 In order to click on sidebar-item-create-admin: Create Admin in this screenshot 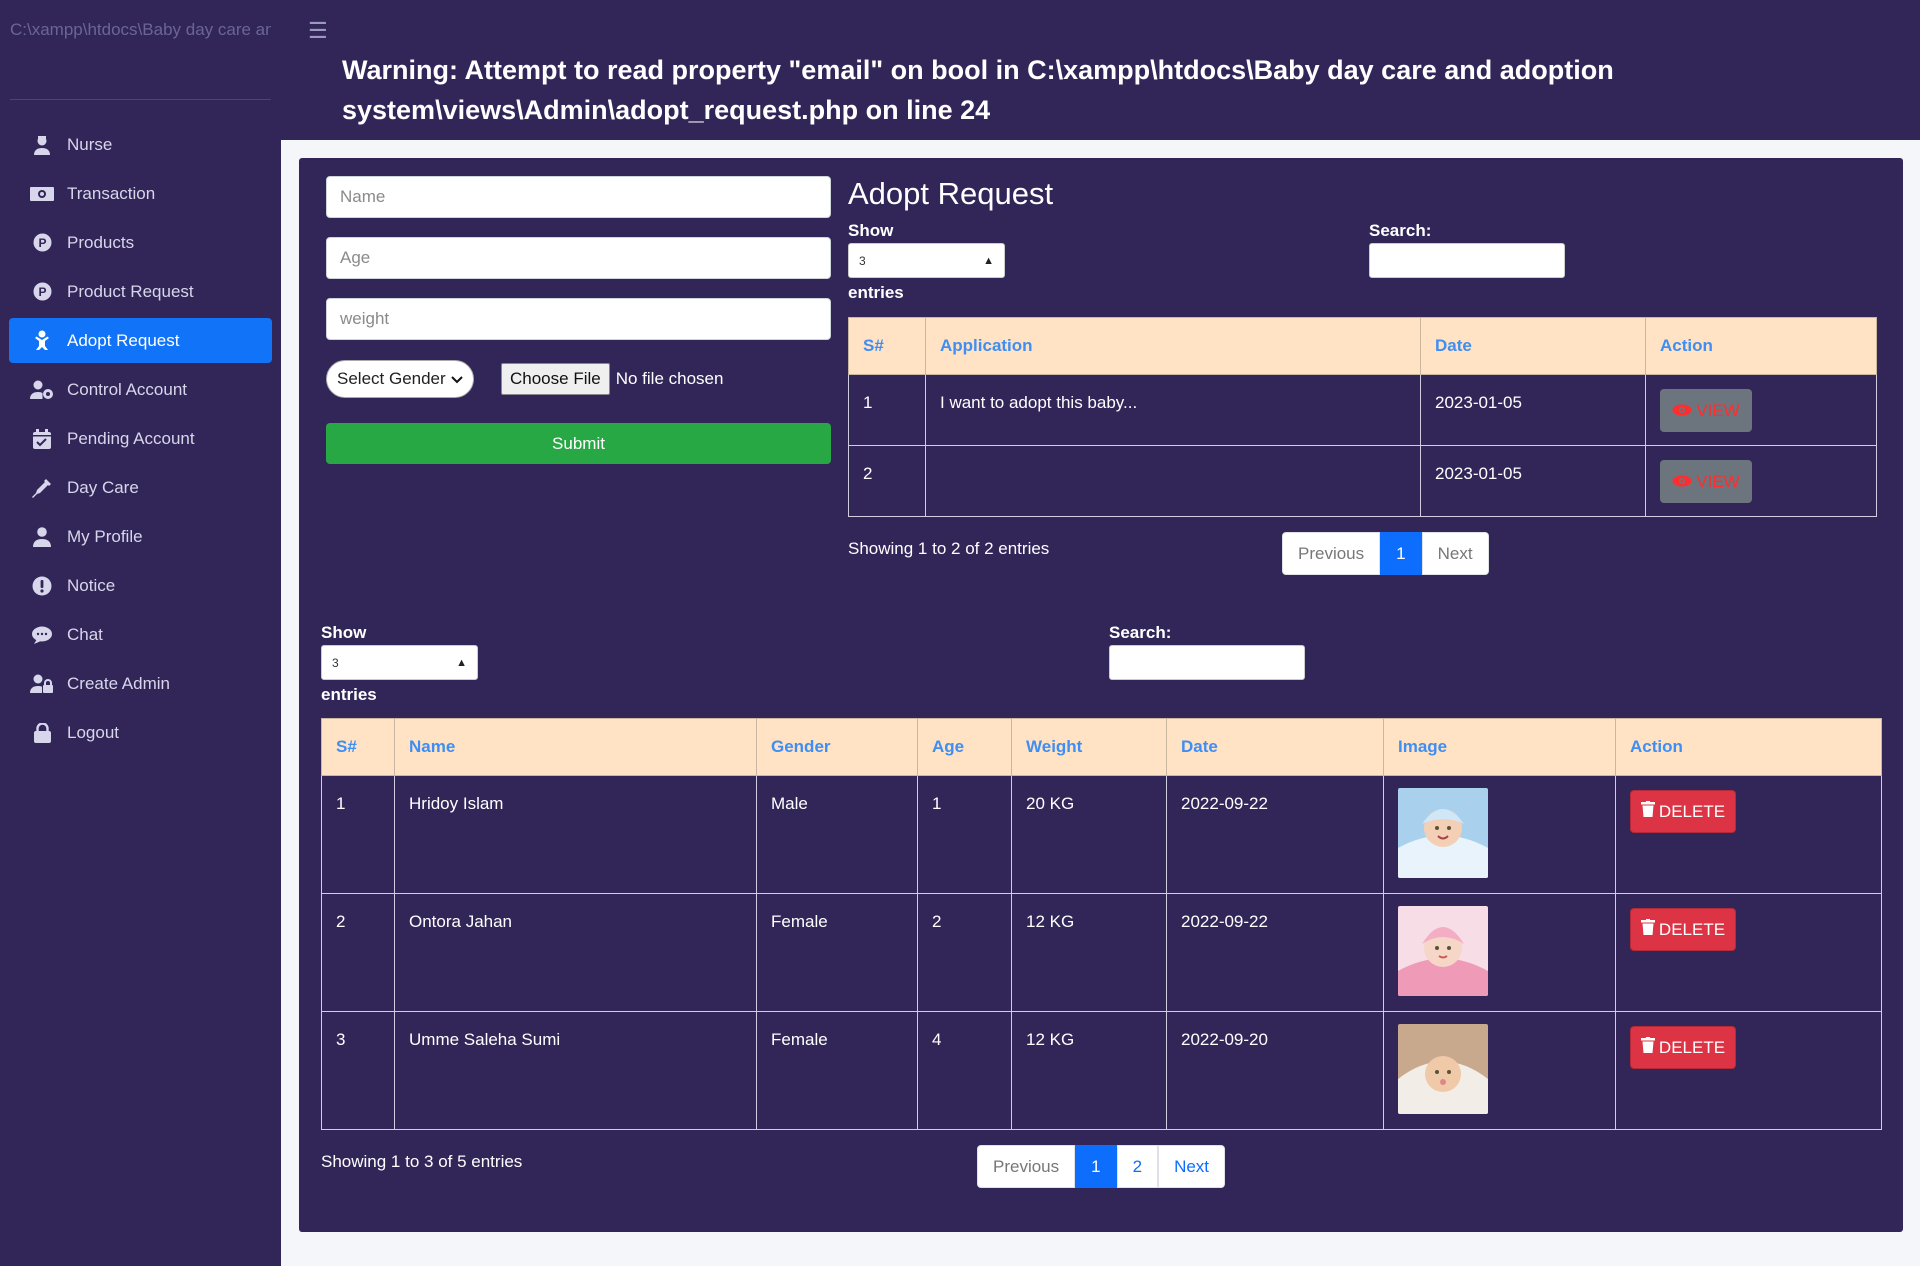, I will do `click(140, 683)`.